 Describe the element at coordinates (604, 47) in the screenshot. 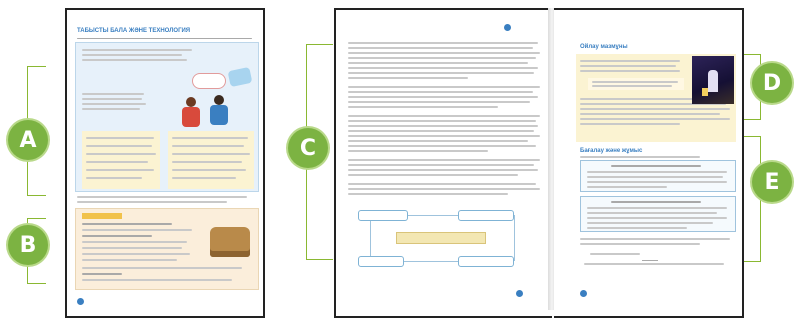

I see `section-heading-top: Ойлау мазмұны` at that location.